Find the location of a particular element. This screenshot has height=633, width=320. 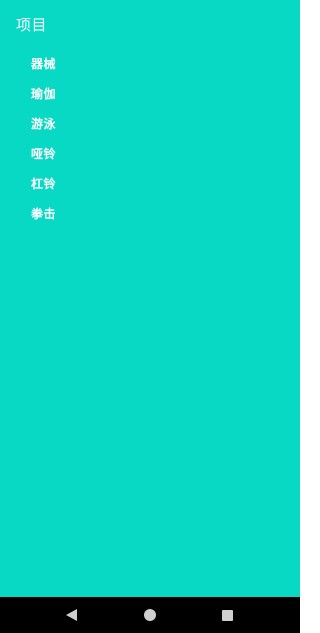

list-item-label: 拳击 is located at coordinates (44, 213).